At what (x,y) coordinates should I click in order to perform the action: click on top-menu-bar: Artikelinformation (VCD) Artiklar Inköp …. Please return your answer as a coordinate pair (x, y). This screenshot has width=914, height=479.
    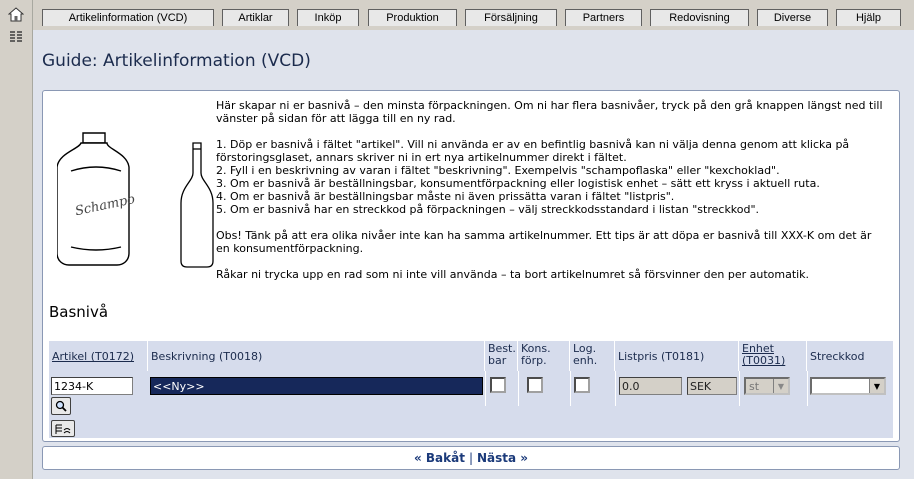
    Looking at the image, I should click on (473, 15).